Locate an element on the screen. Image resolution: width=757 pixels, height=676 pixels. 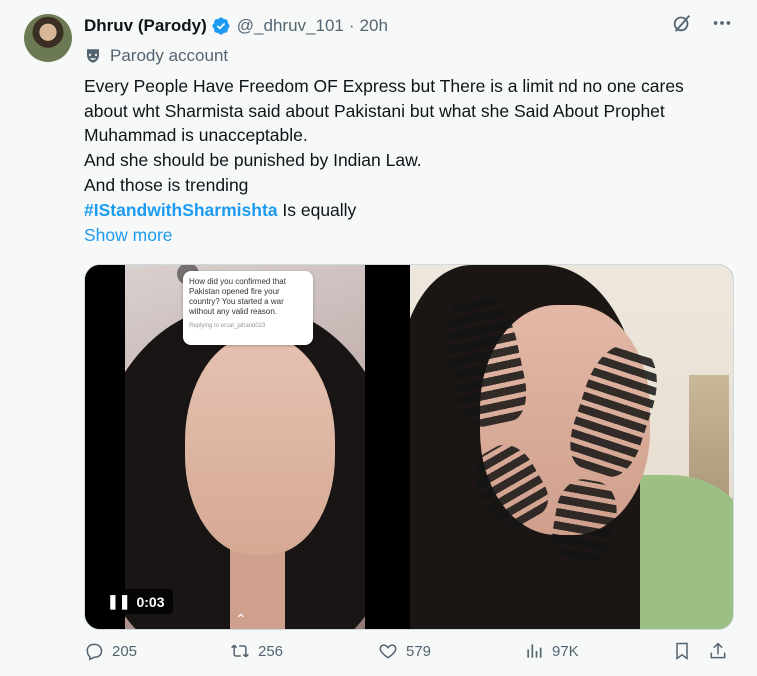
tweet-text-line-hashtag: #IStandwithSharmishta Is equally is located at coordinates (414, 210).